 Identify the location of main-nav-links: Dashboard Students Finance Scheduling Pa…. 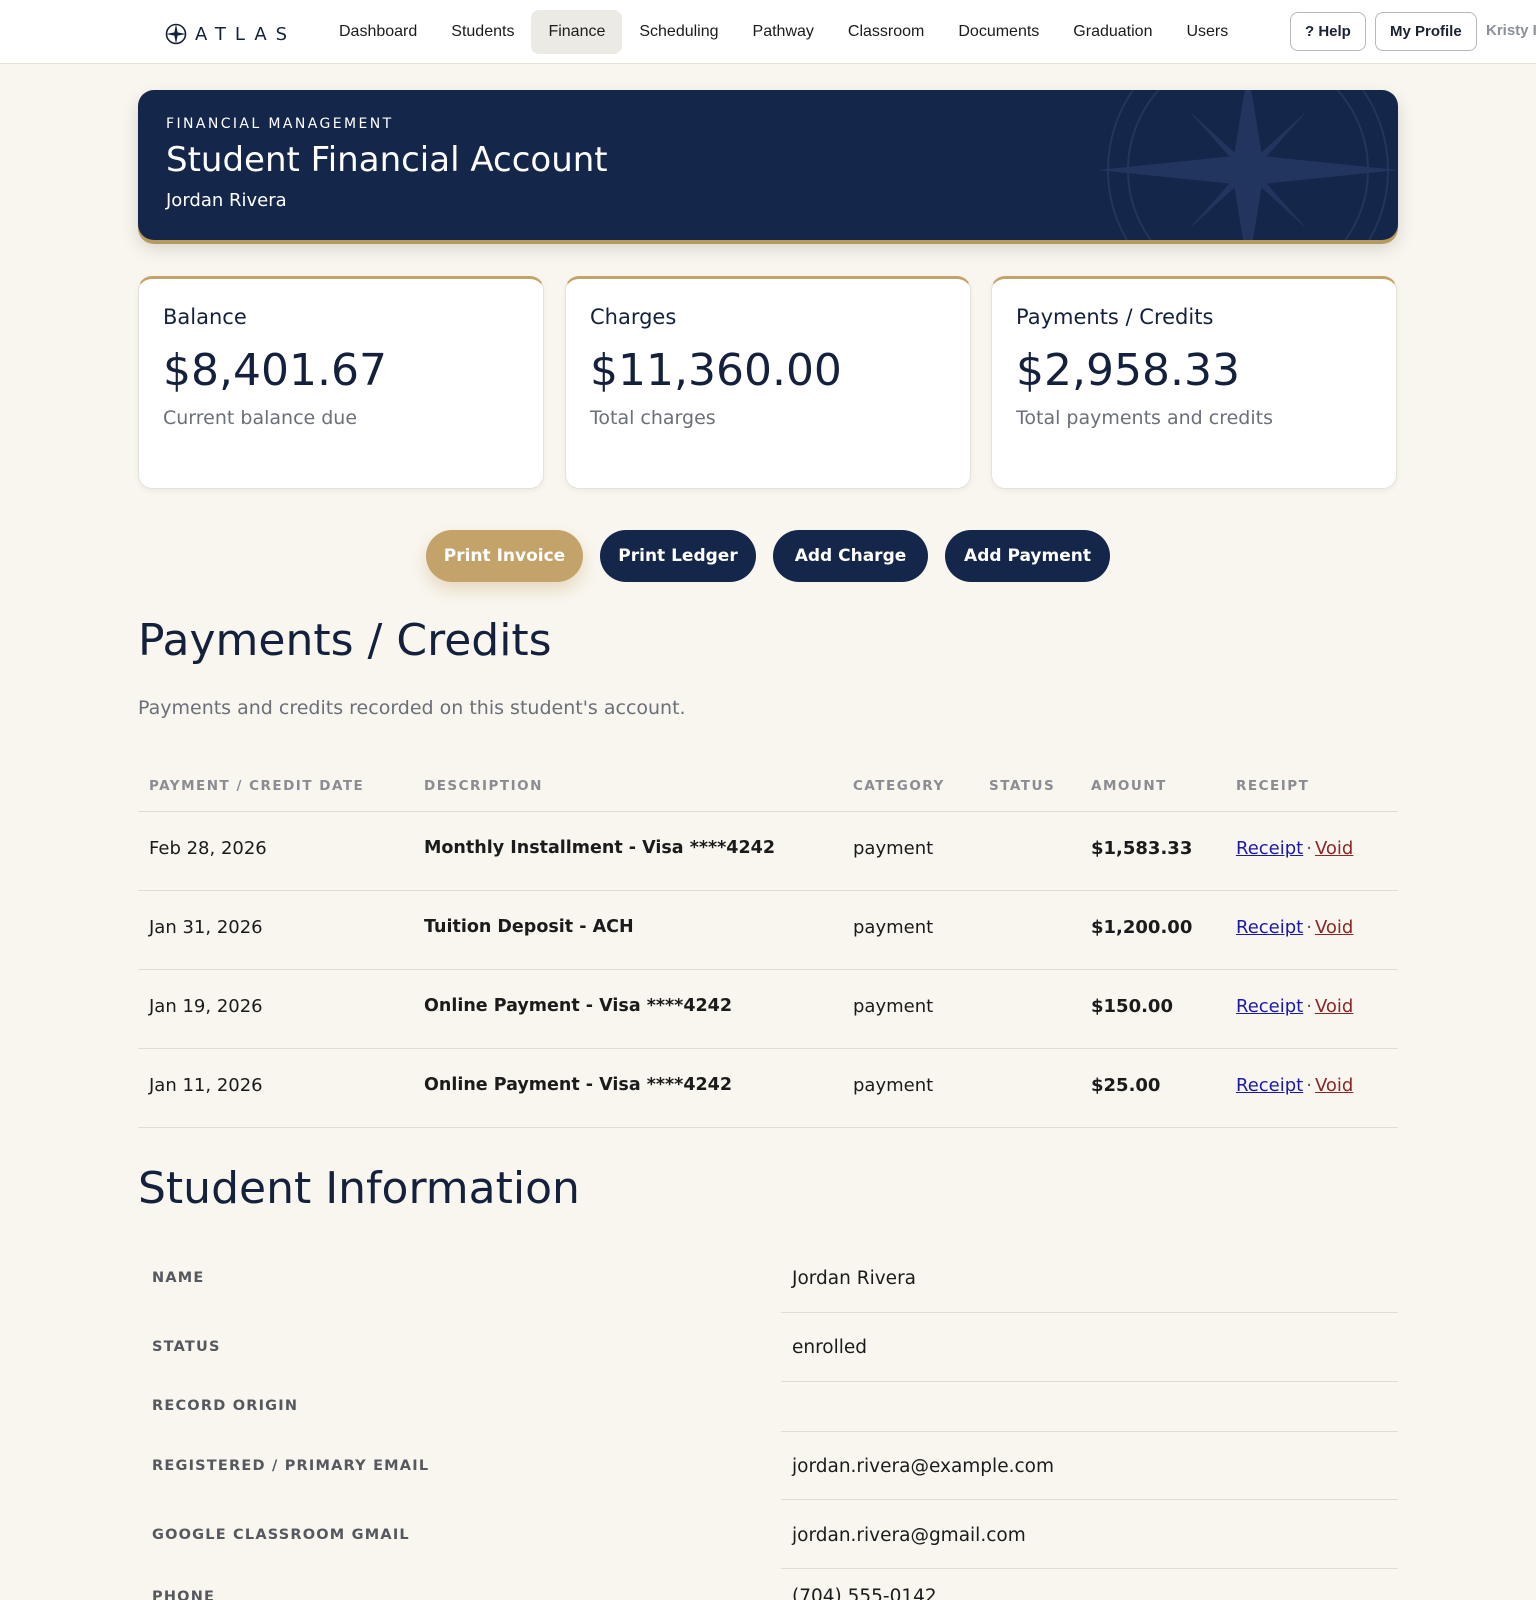
(783, 32).